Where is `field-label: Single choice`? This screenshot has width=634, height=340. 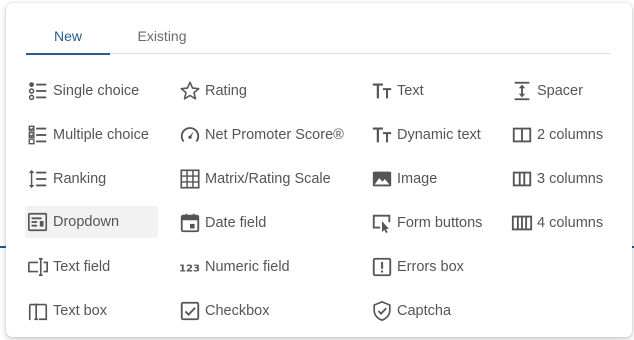
field-label: Single choice is located at coordinates (96, 91).